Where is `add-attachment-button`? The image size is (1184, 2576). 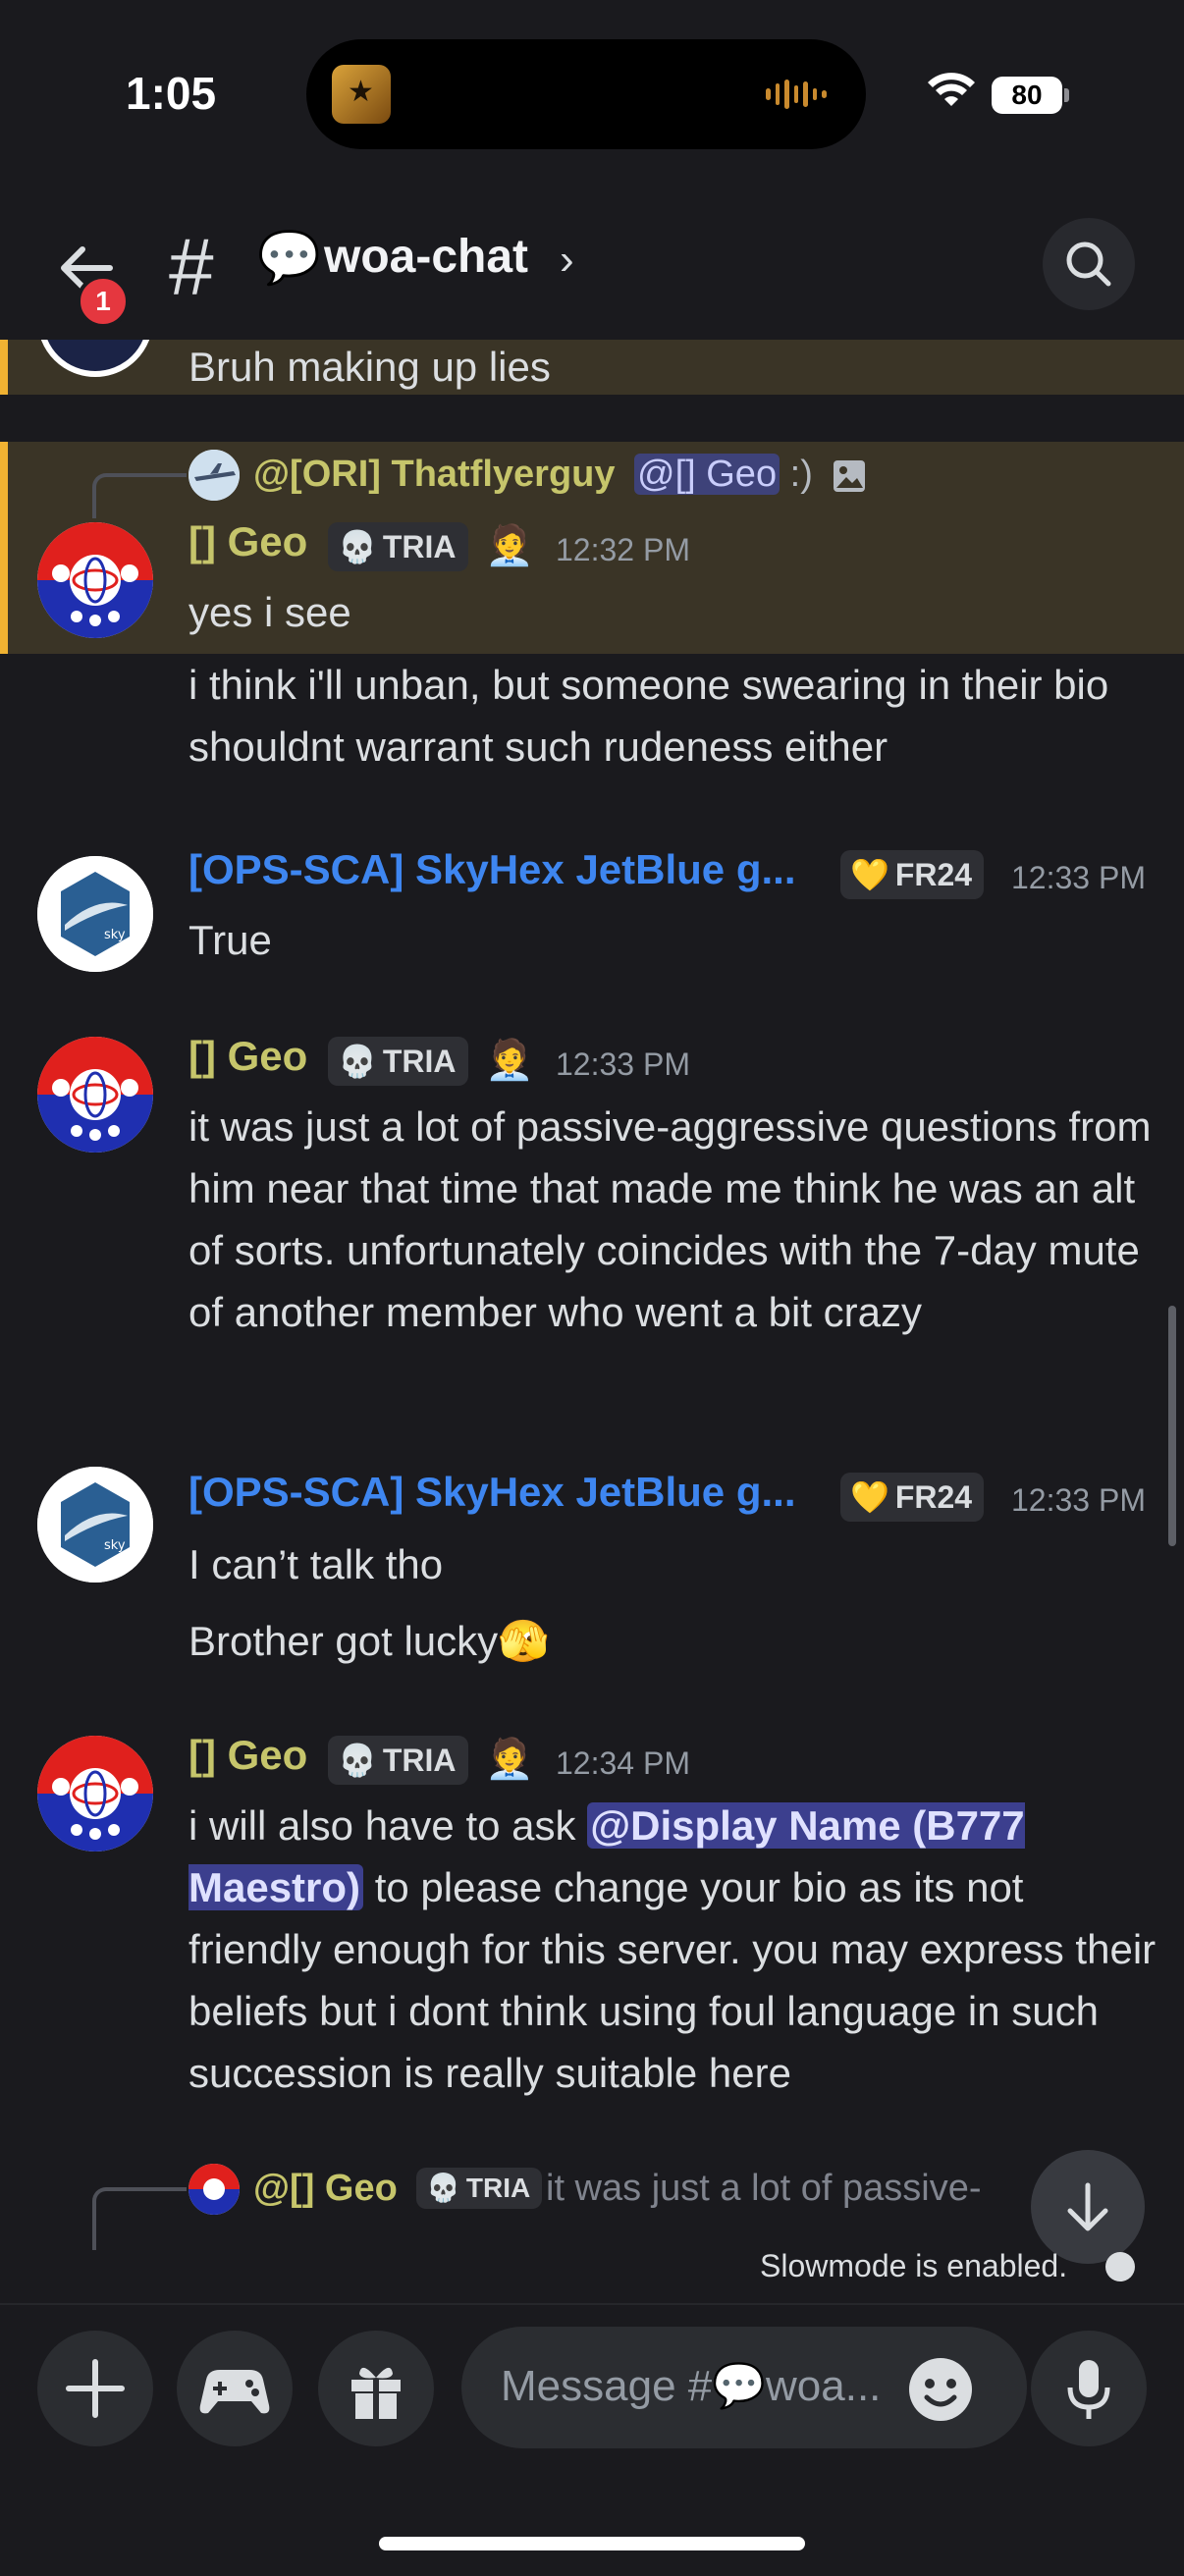
add-attachment-button is located at coordinates (95, 2388).